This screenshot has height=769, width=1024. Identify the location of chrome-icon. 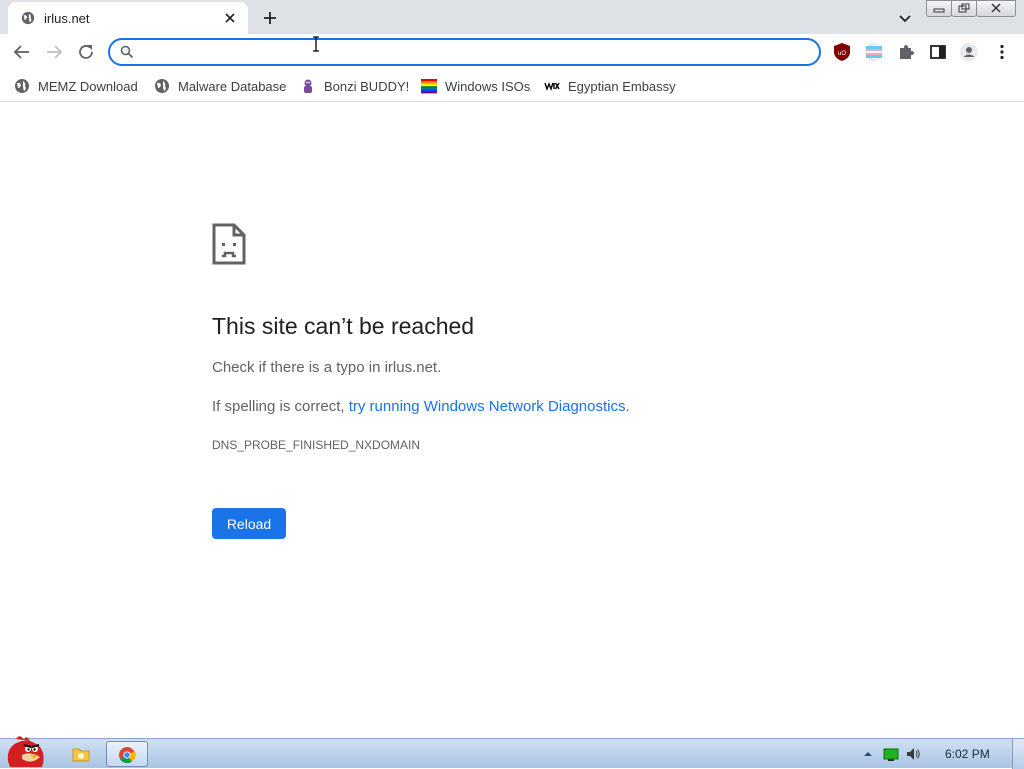
(127, 755).